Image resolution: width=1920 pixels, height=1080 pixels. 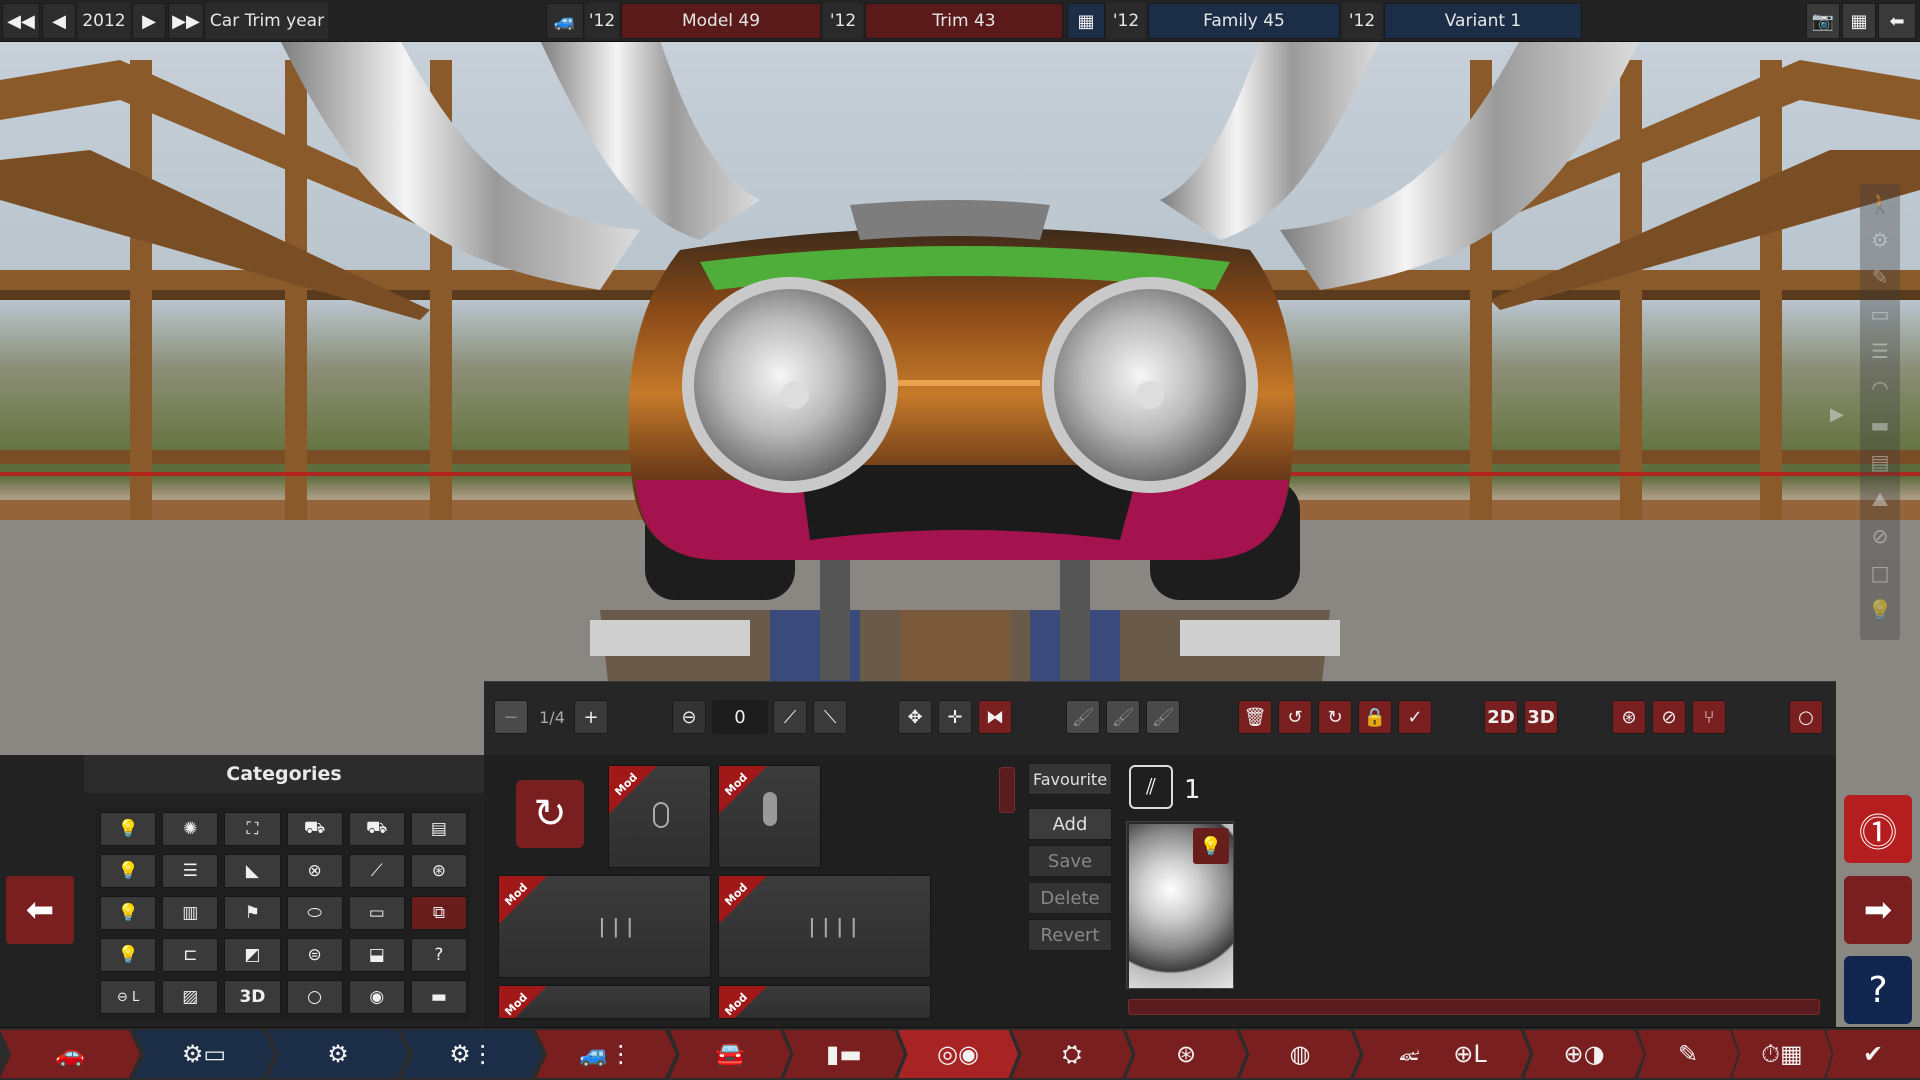 What do you see at coordinates (1186, 1054) in the screenshot?
I see `nav-wheels: ⊛` at bounding box center [1186, 1054].